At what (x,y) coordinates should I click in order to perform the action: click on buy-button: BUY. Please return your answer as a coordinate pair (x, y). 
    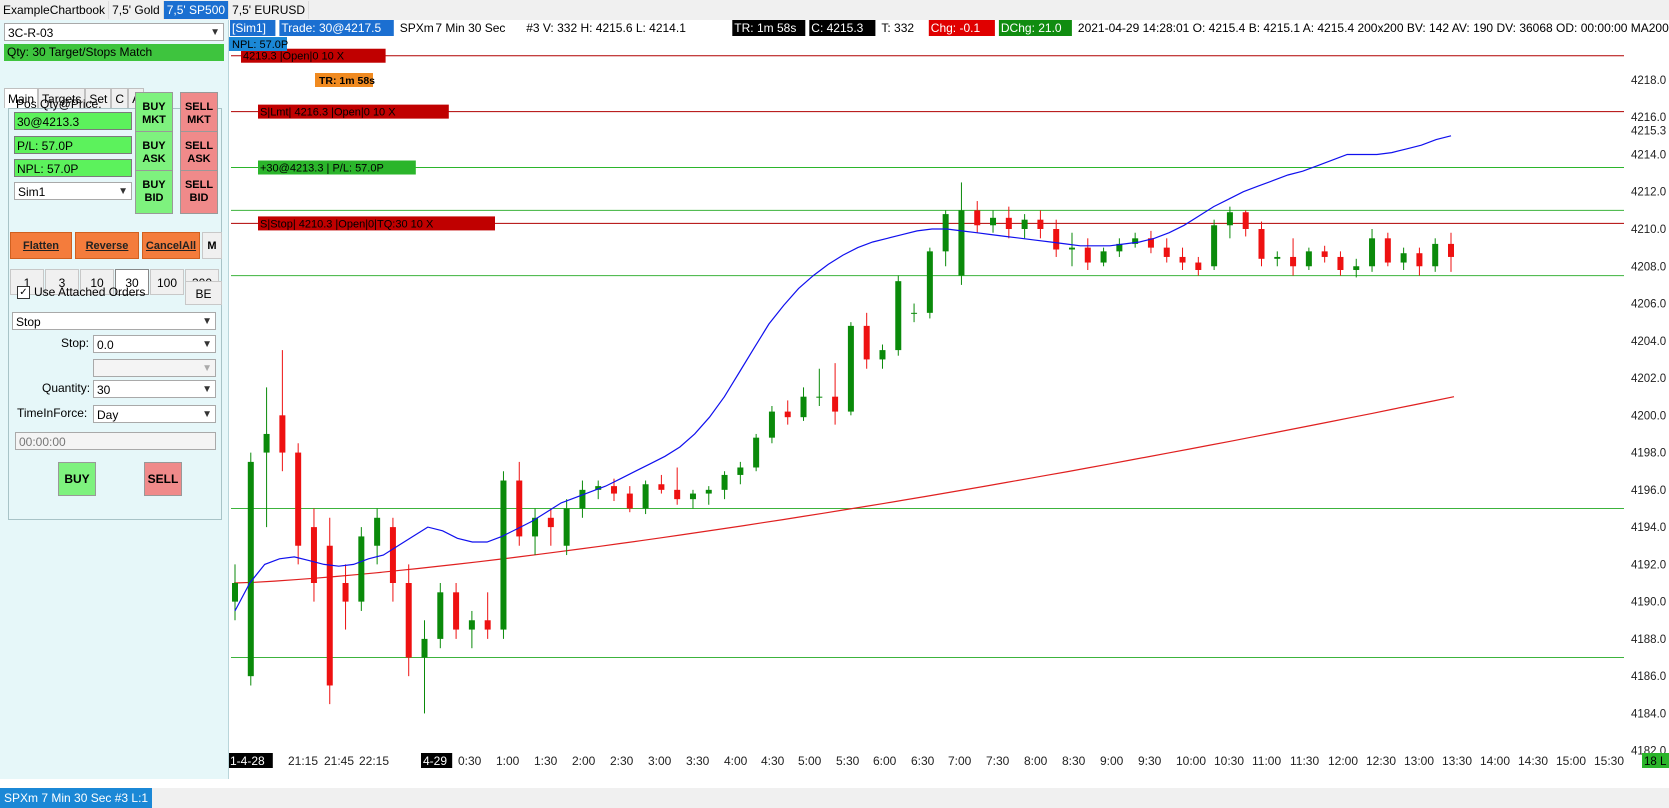
    Looking at the image, I should click on (77, 479).